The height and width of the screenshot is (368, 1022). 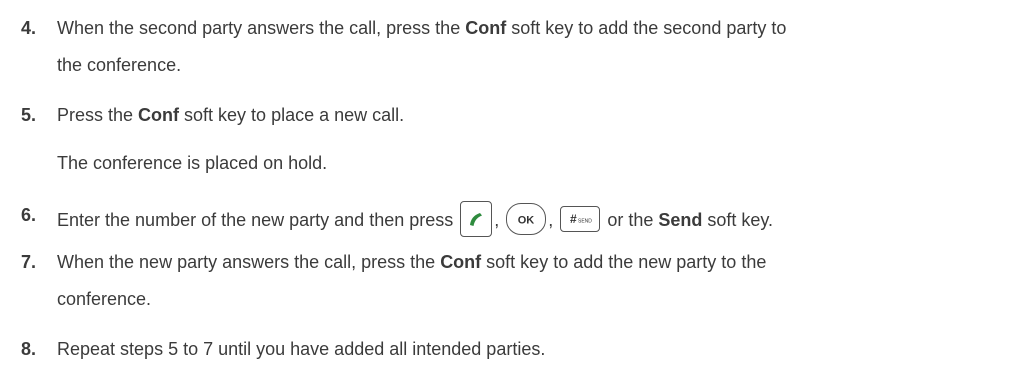 What do you see at coordinates (292, 115) in the screenshot?
I see `step-text: soft key to place a new call.` at bounding box center [292, 115].